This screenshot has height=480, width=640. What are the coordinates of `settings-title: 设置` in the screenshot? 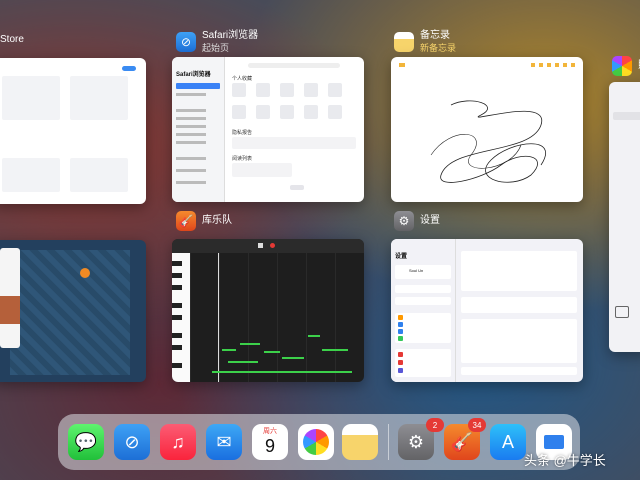 It's located at (430, 220).